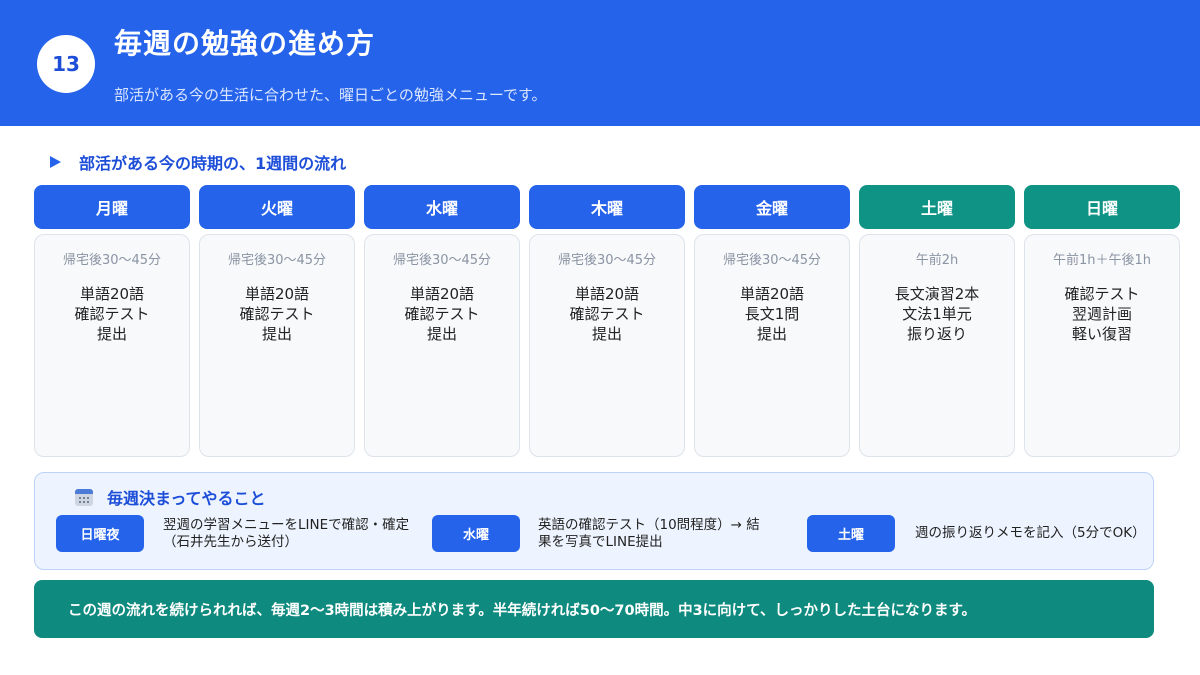  Describe the element at coordinates (937, 345) in the screenshot. I see `day-card: 午前2h 長文演習2本 文法1単元 振り返り` at that location.